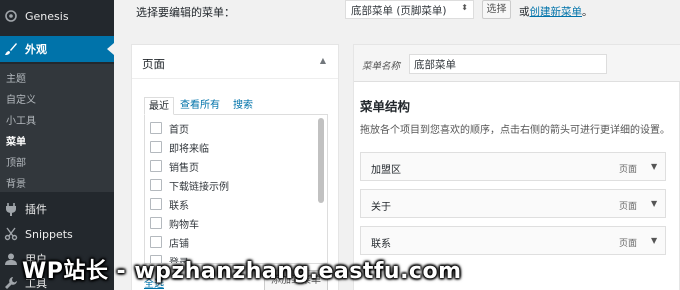 The width and height of the screenshot is (680, 290). What do you see at coordinates (385, 106) in the screenshot?
I see `menu-structure-title: 菜单结构` at bounding box center [385, 106].